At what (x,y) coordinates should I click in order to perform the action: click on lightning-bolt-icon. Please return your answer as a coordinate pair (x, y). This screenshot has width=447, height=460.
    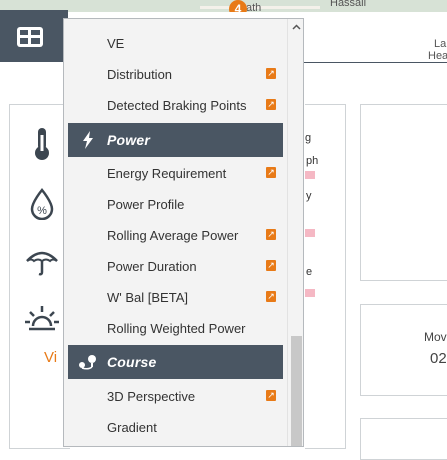
    Looking at the image, I should click on (88, 140).